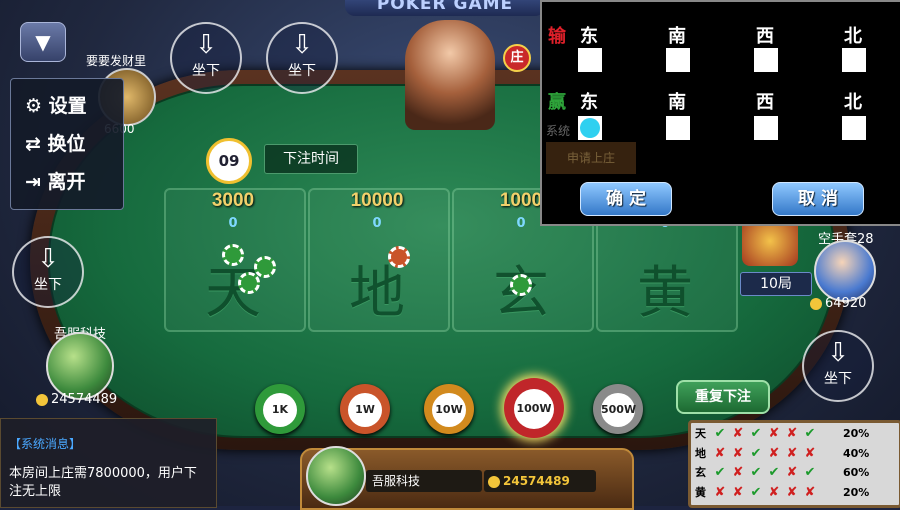 This screenshot has width=900, height=510. Describe the element at coordinates (766, 128) in the screenshot. I see `win-checkbox-west` at that location.